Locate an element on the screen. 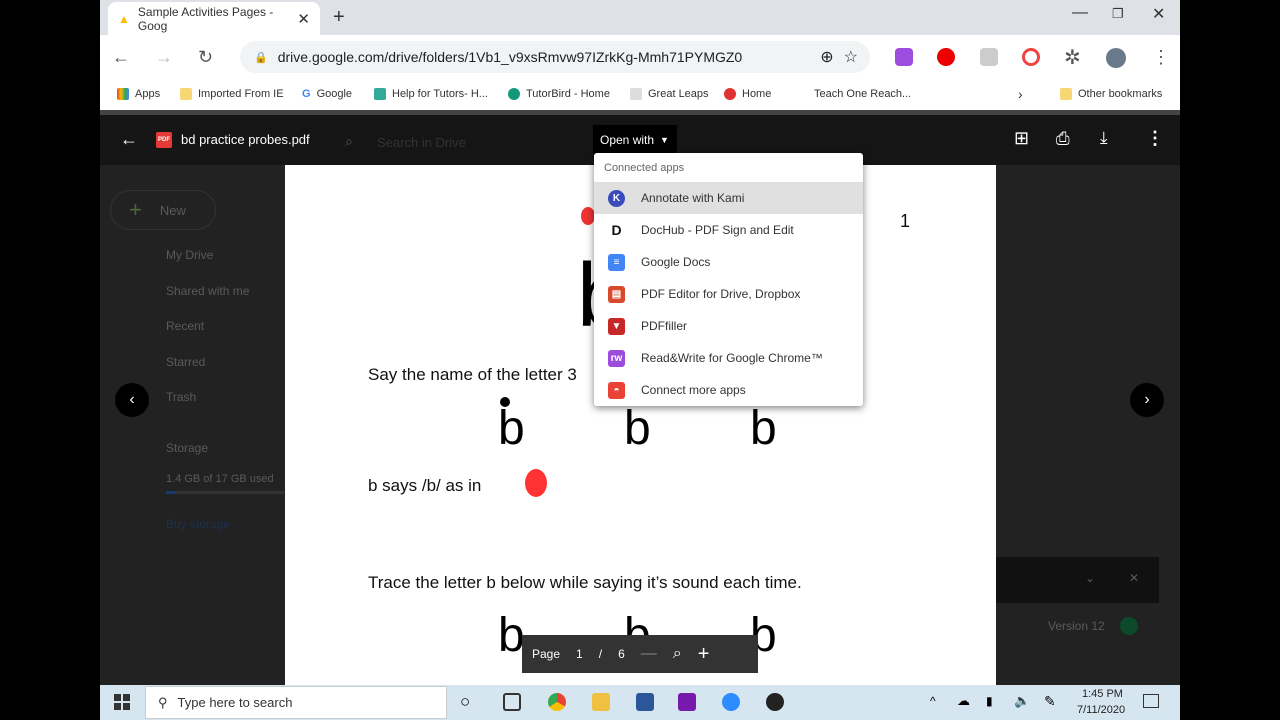 The height and width of the screenshot is (720, 1280). menu-item: ▤ PDF Editor for Drive, Dropbox is located at coordinates (728, 294).